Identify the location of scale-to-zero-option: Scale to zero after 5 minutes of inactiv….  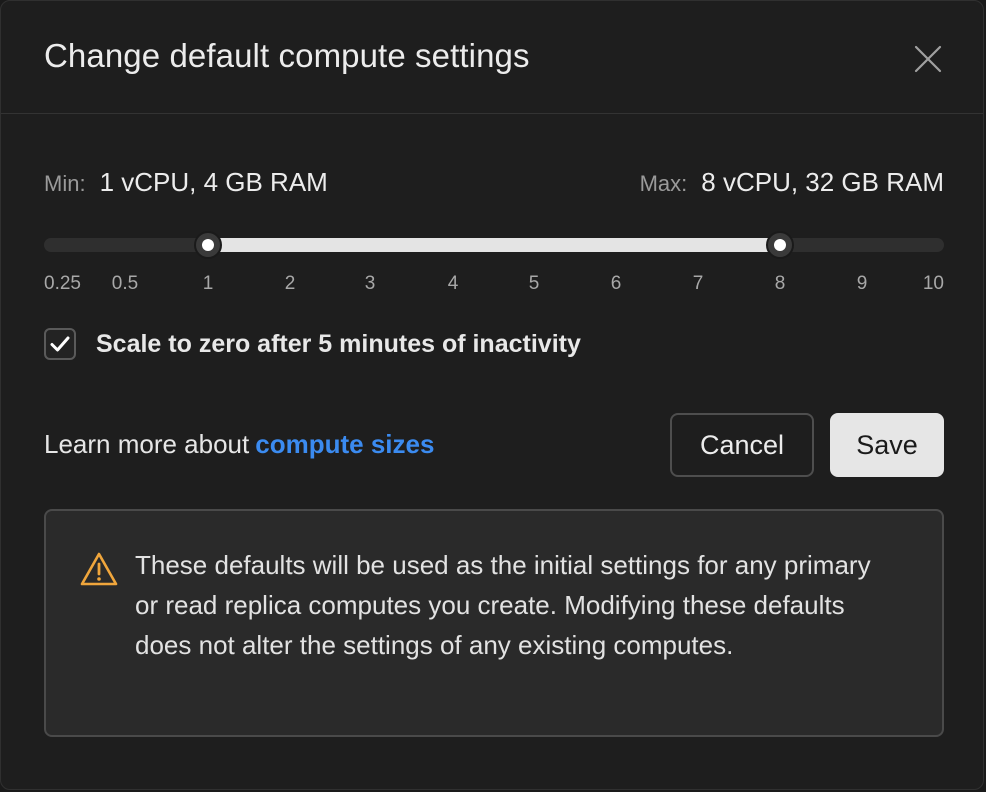
(312, 344).